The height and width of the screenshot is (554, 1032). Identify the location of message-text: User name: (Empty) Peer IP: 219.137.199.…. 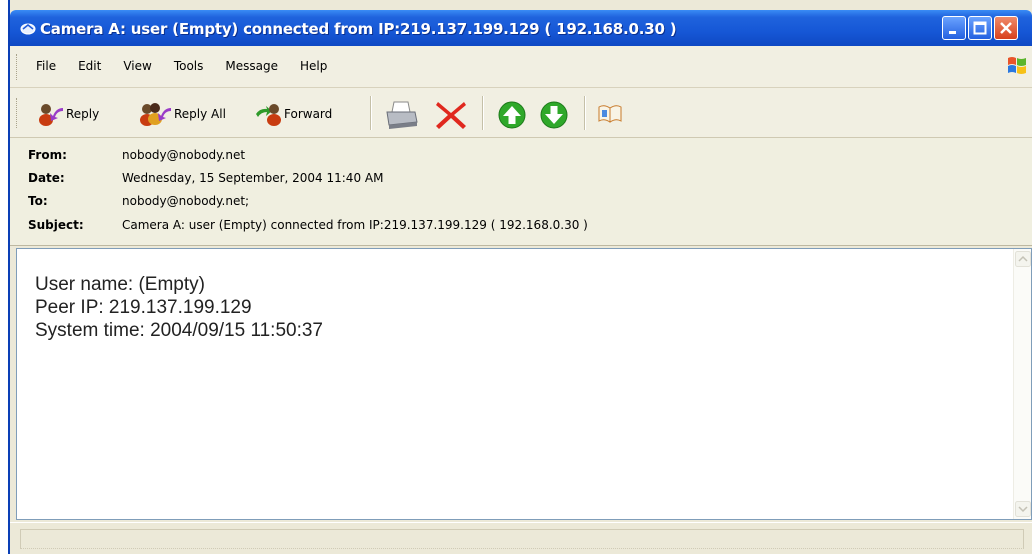
(179, 307).